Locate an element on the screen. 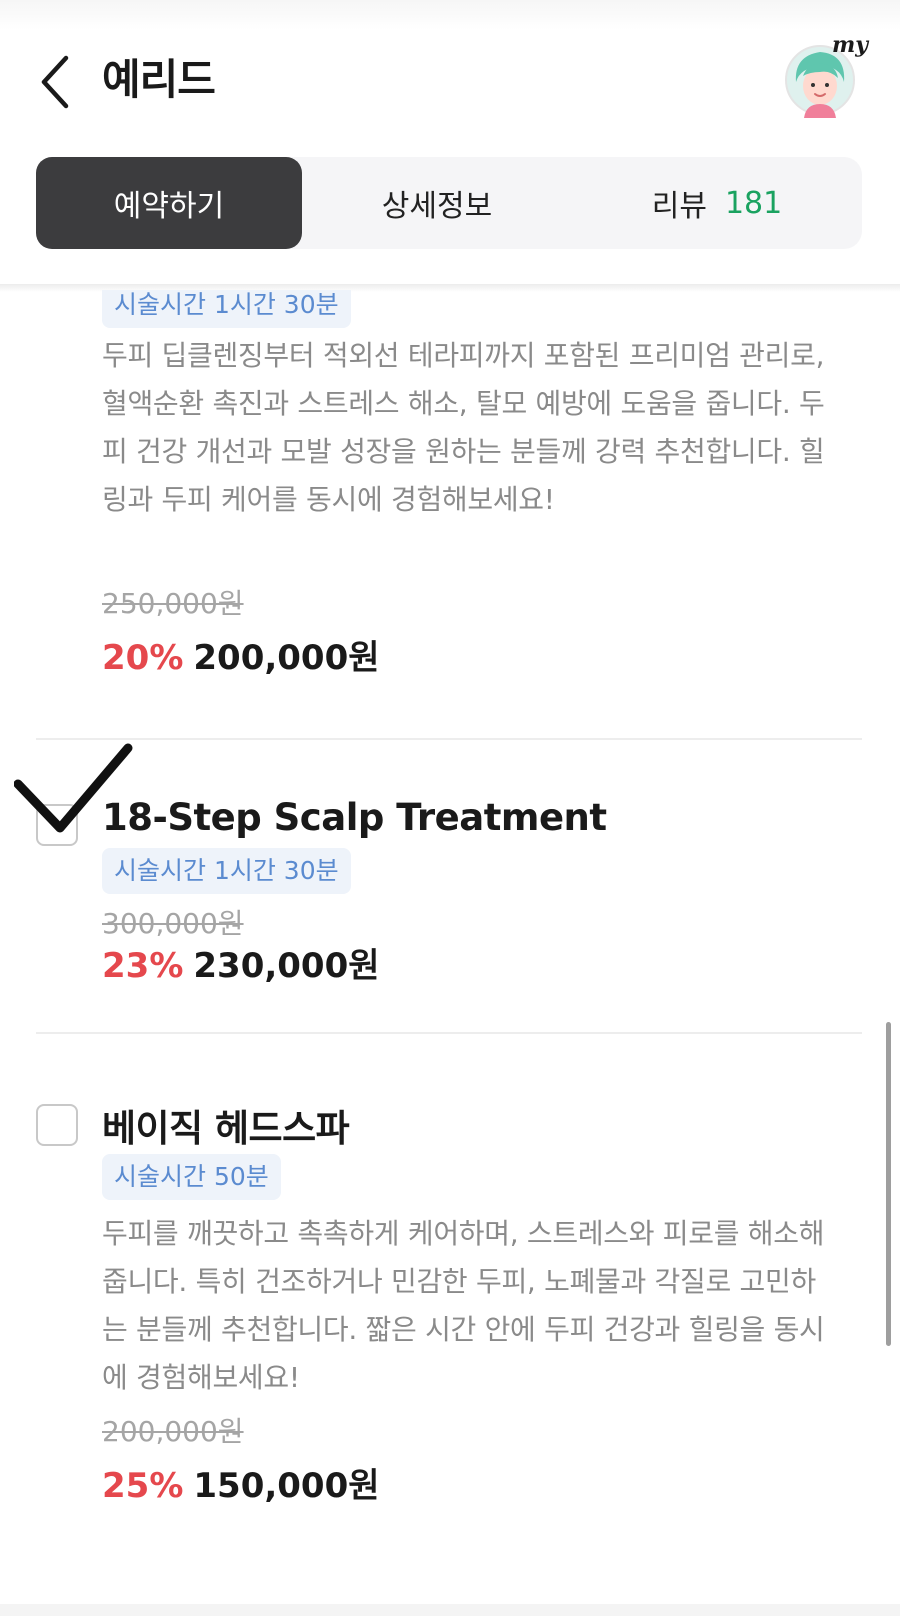 This screenshot has height=1616, width=900. duration-badge: 시술시간 50분 is located at coordinates (191, 1177).